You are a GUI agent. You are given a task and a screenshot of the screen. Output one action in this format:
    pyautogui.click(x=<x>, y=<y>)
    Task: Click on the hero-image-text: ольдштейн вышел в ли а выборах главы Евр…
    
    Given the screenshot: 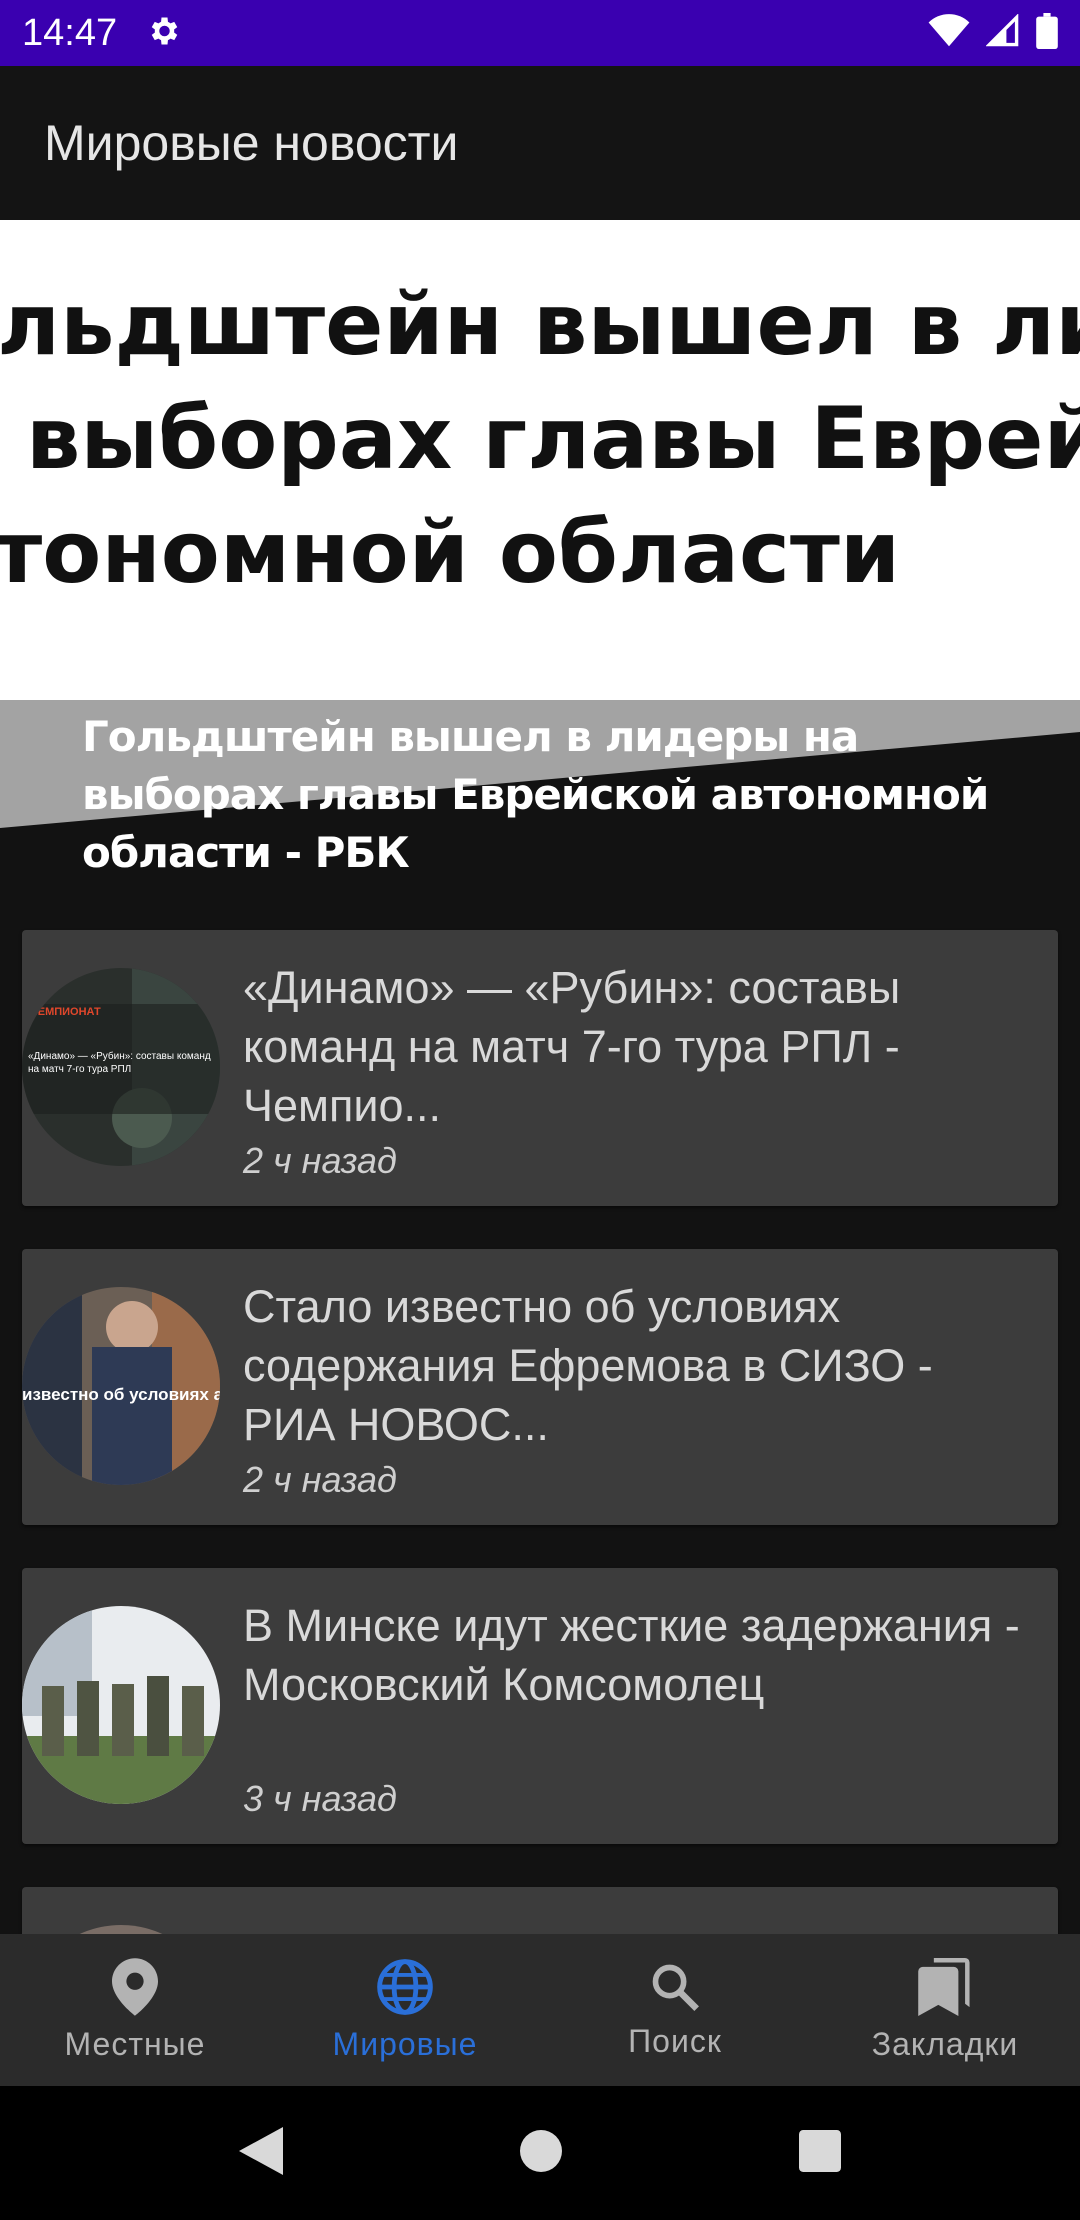 What is the action you would take?
    pyautogui.click(x=540, y=439)
    